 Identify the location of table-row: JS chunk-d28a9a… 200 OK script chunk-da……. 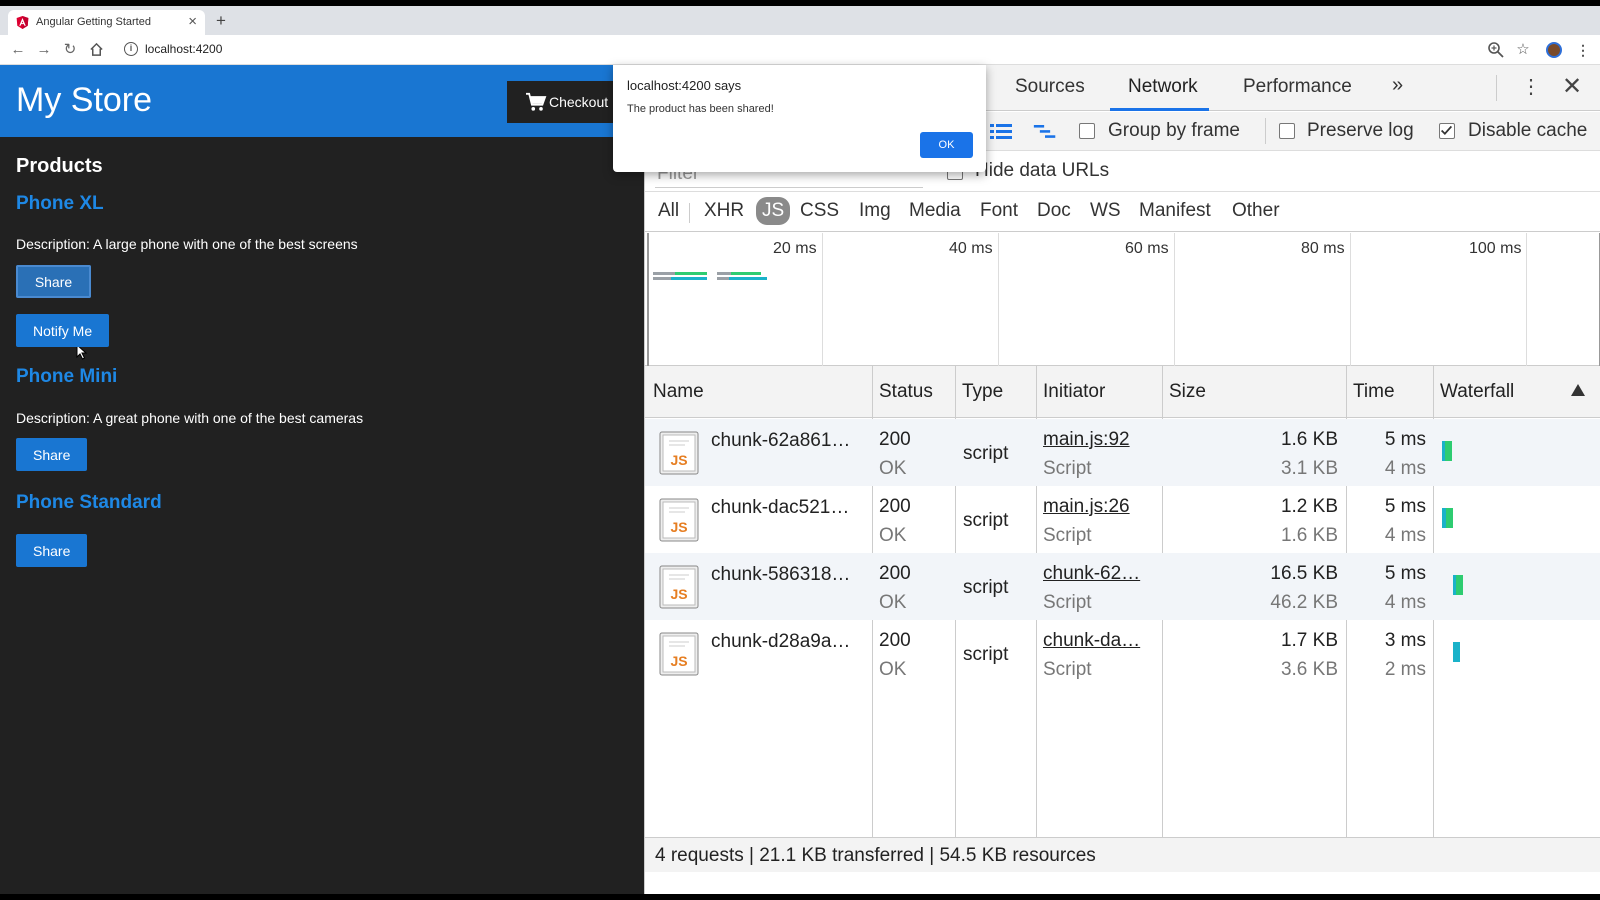
(1122, 653).